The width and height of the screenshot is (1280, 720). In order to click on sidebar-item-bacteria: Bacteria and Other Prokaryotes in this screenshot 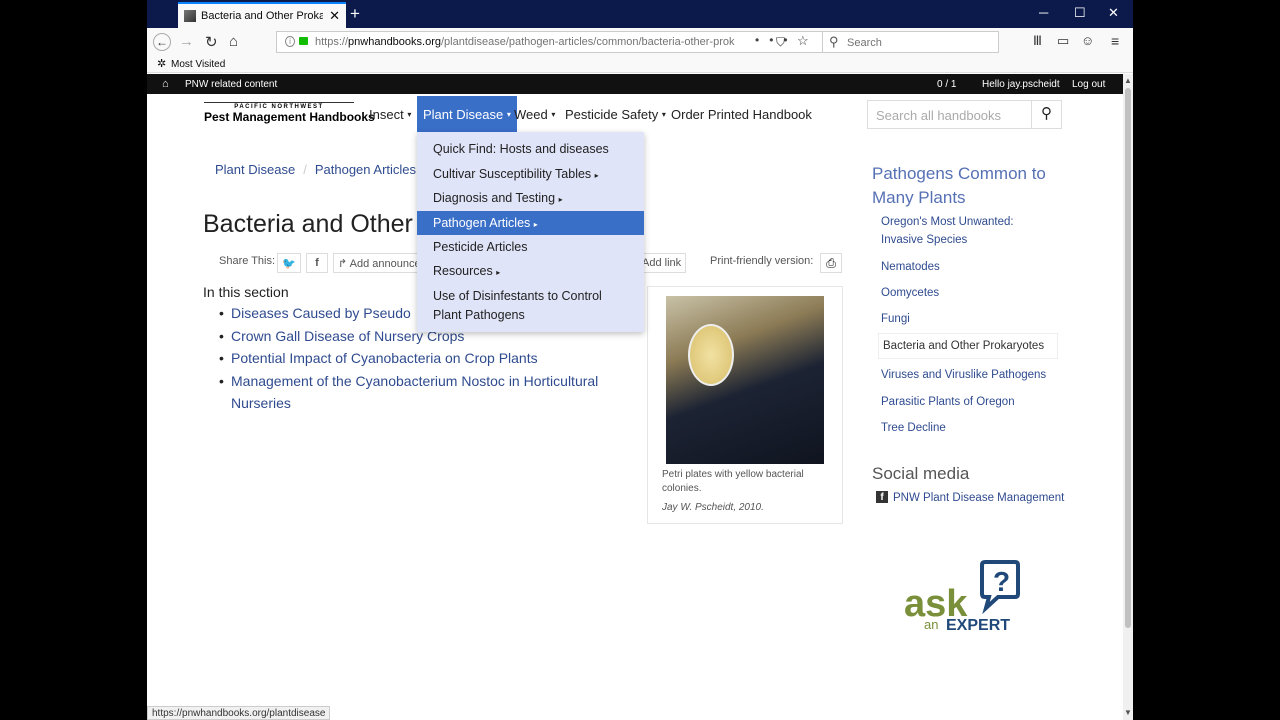, I will do `click(968, 346)`.